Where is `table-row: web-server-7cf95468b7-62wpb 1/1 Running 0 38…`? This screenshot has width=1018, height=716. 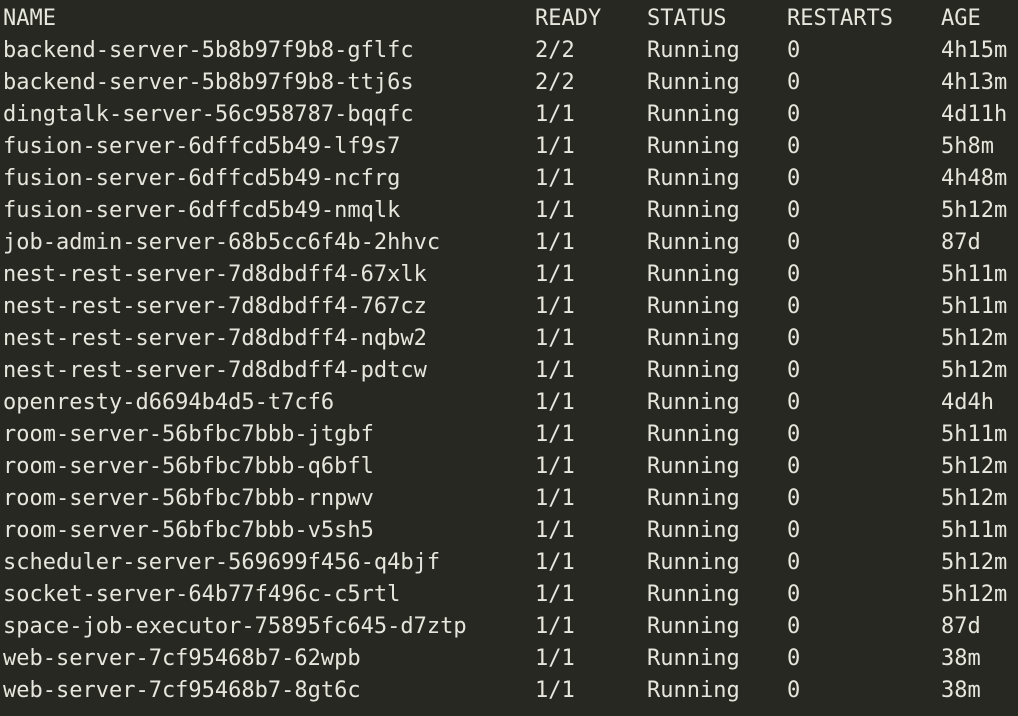
table-row: web-server-7cf95468b7-62wpb 1/1 Running 0 38… is located at coordinates (509, 659).